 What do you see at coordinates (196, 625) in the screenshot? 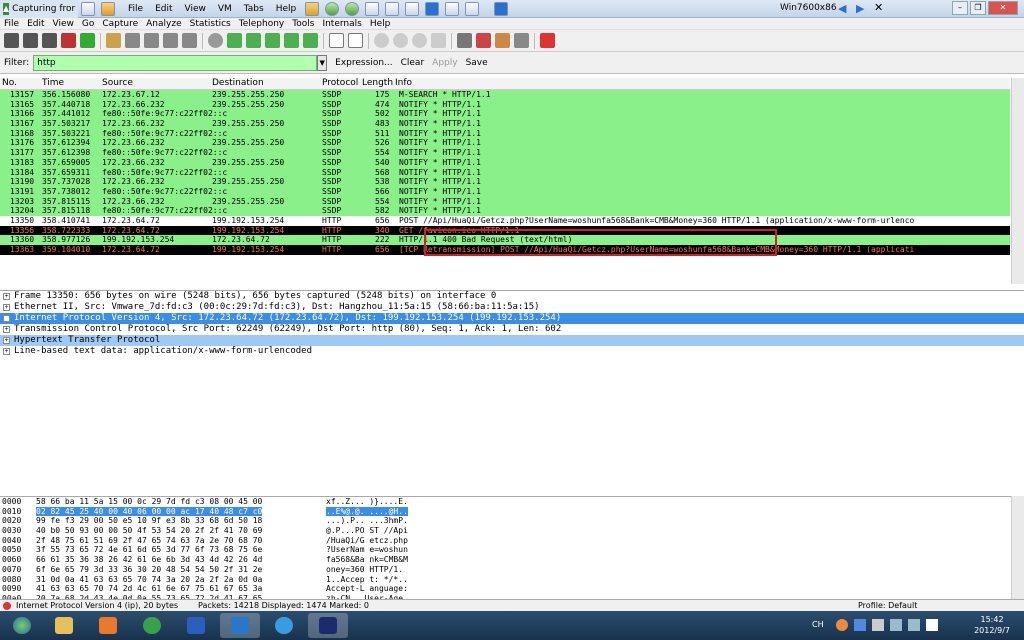
I see `taskbar-paw-app` at bounding box center [196, 625].